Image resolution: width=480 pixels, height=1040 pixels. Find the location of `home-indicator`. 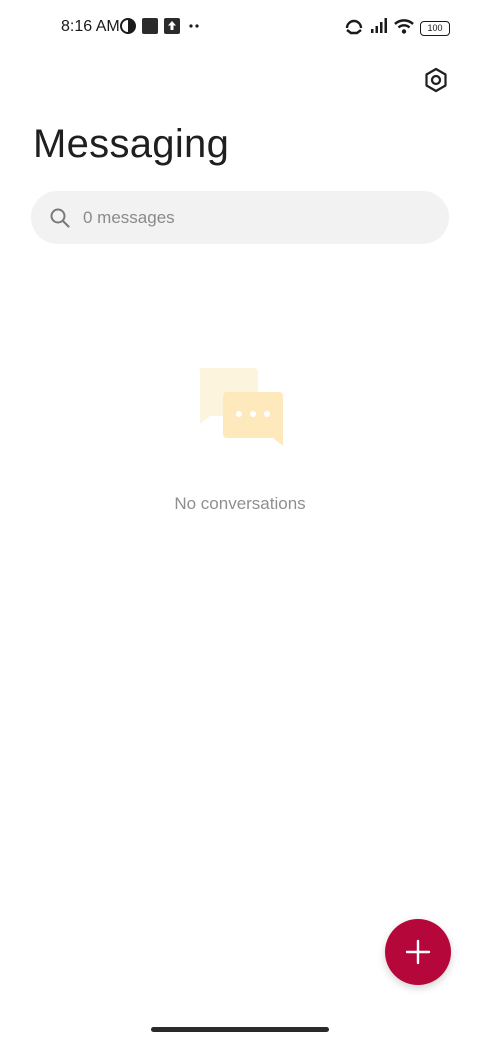

home-indicator is located at coordinates (240, 1029).